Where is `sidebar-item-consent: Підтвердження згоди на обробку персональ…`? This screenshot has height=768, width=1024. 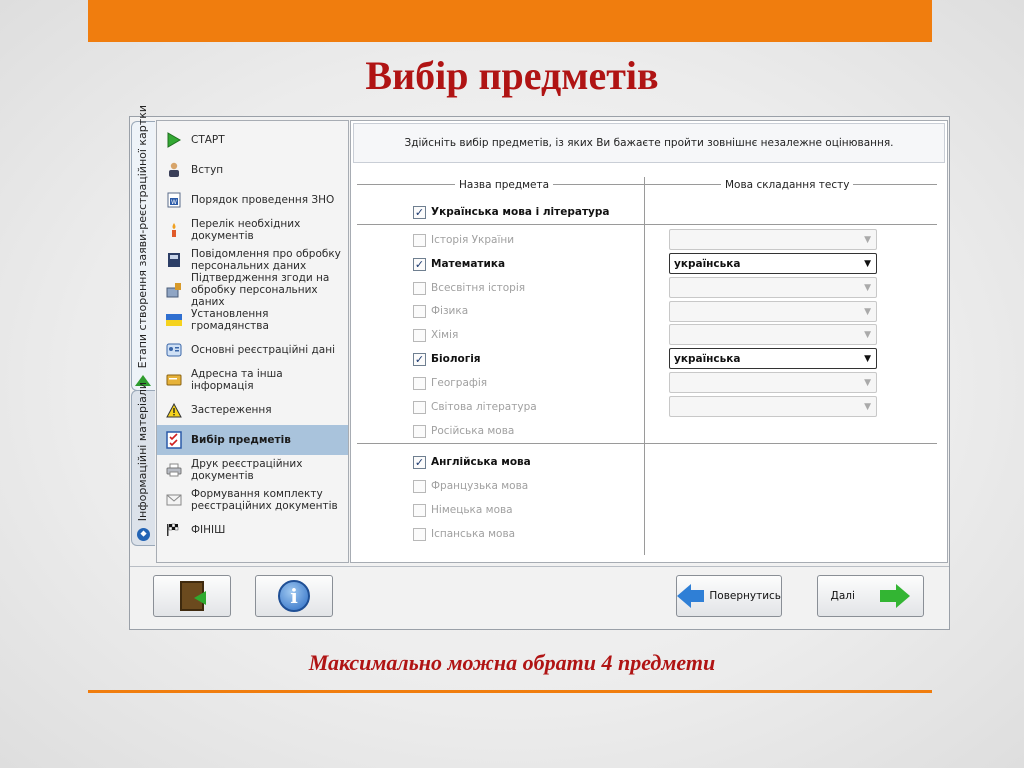
sidebar-item-consent: Підтвердження згоди на обробку персональ… is located at coordinates (252, 290).